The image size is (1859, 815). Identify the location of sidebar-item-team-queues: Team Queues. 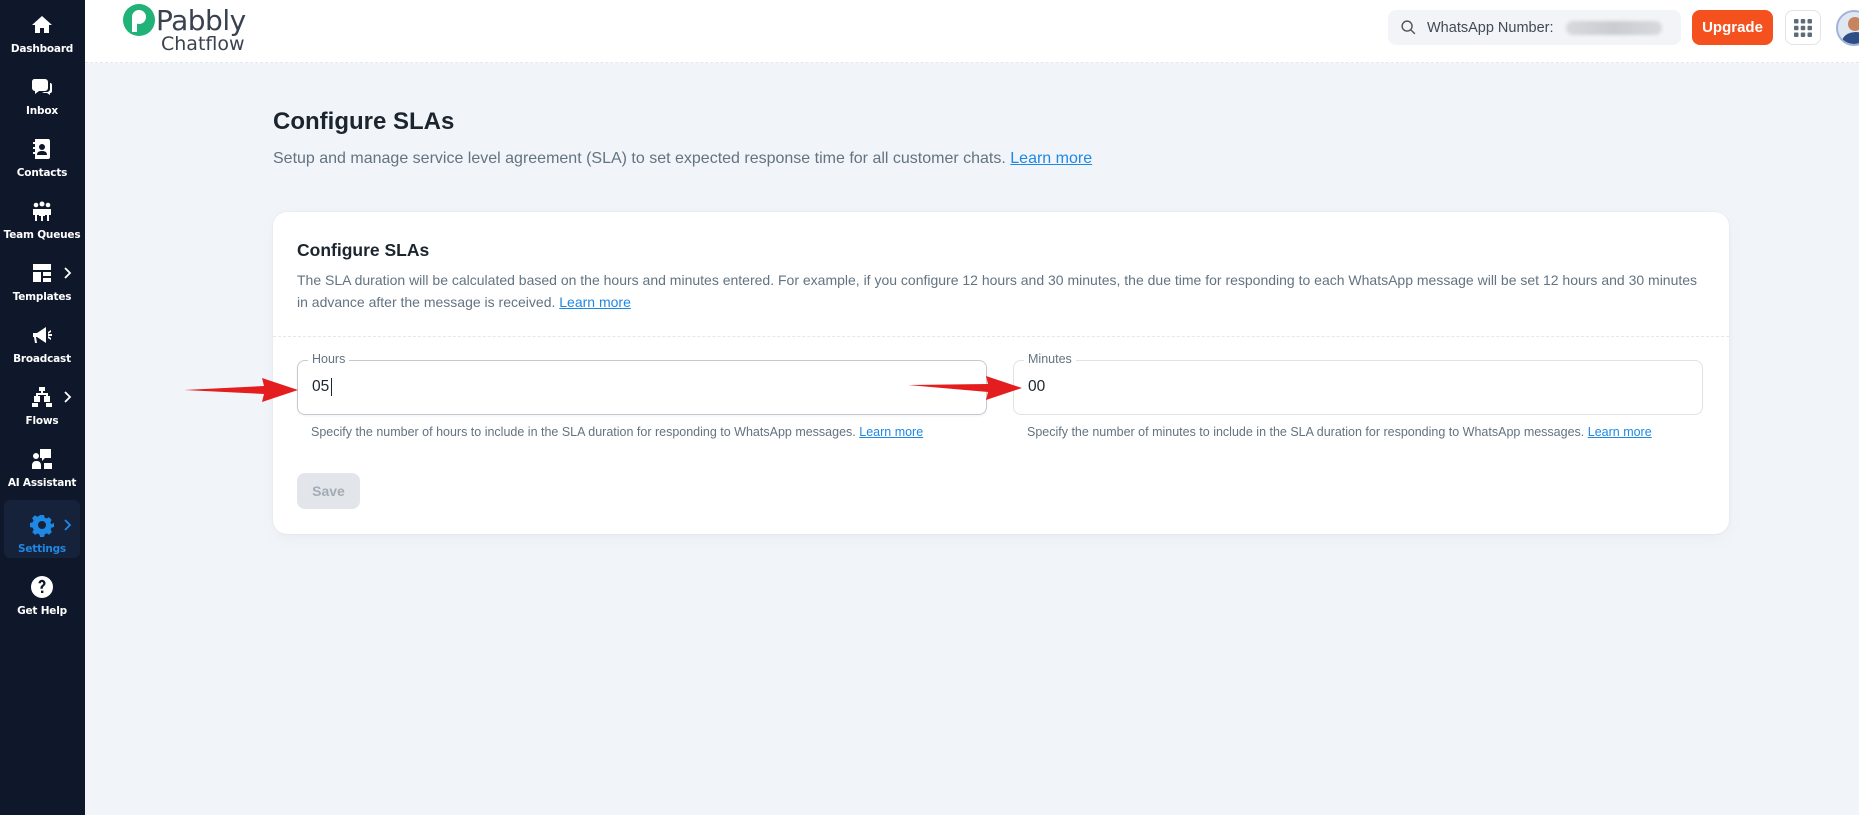
(42, 215).